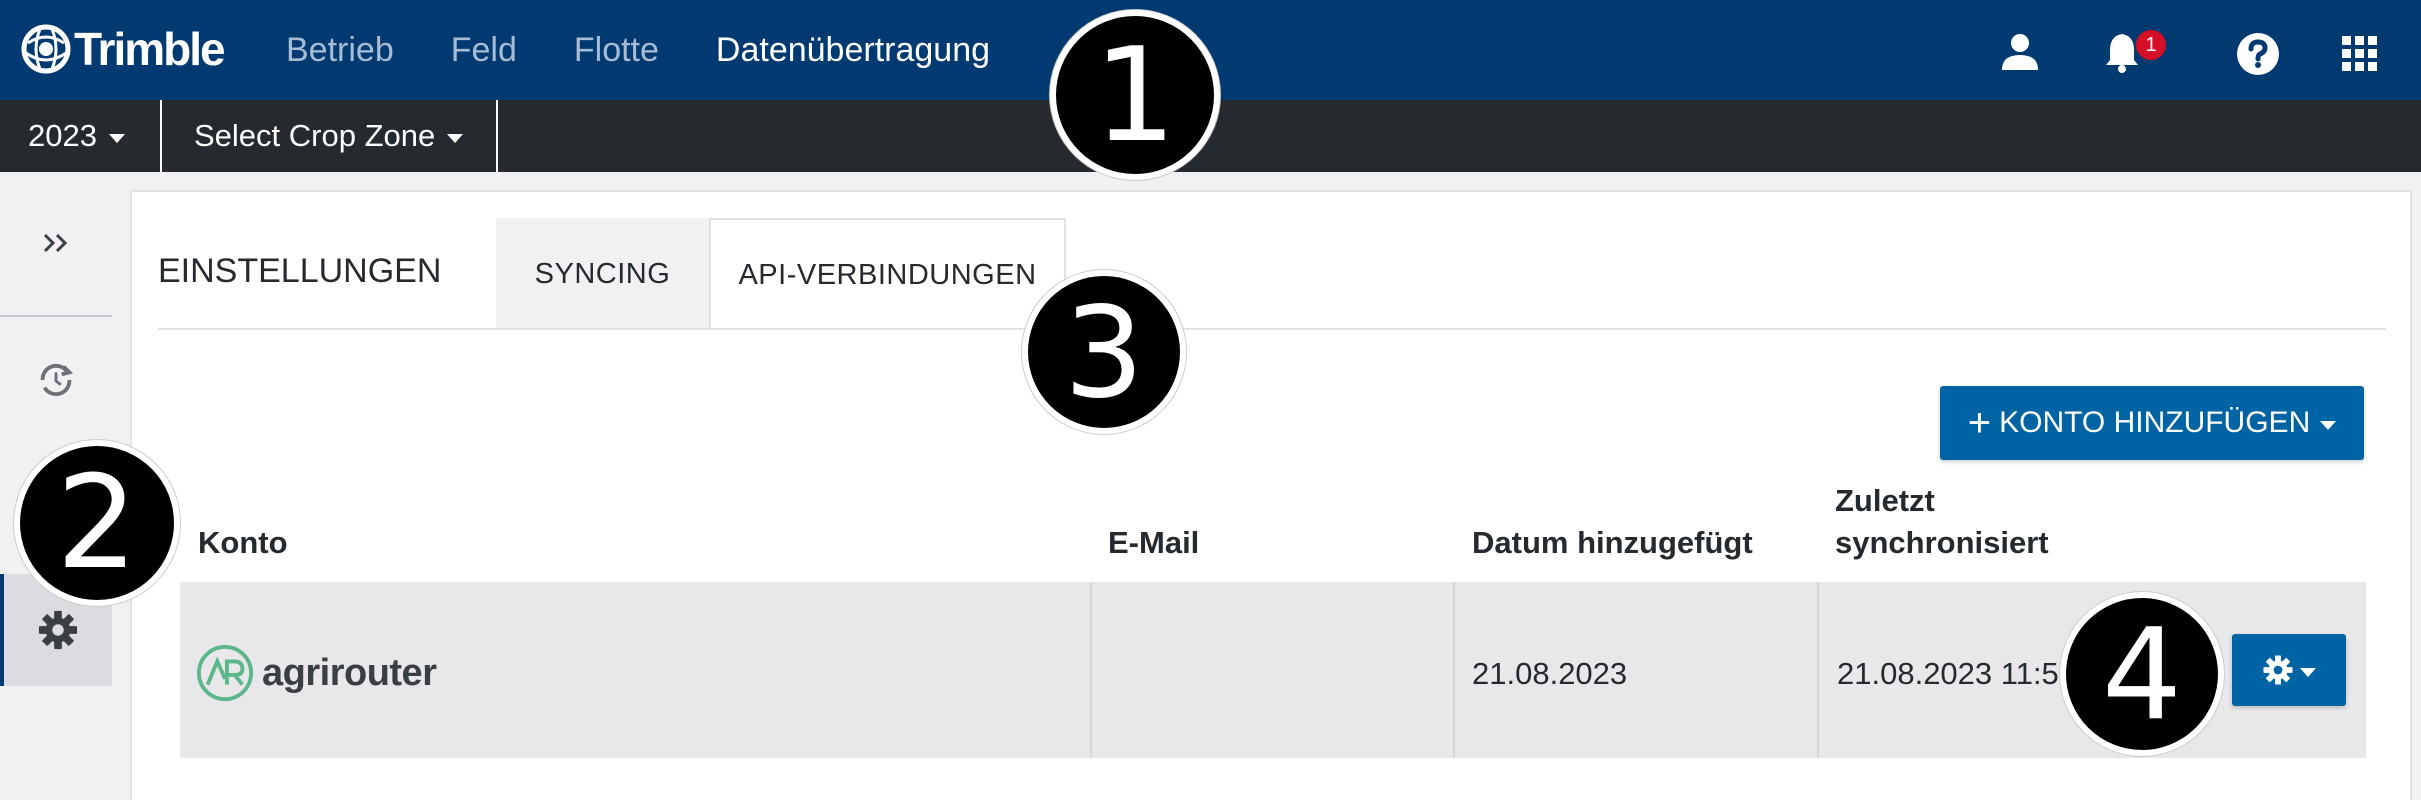 The width and height of the screenshot is (2421, 800). I want to click on column-header-email: E-Mail, so click(1154, 542).